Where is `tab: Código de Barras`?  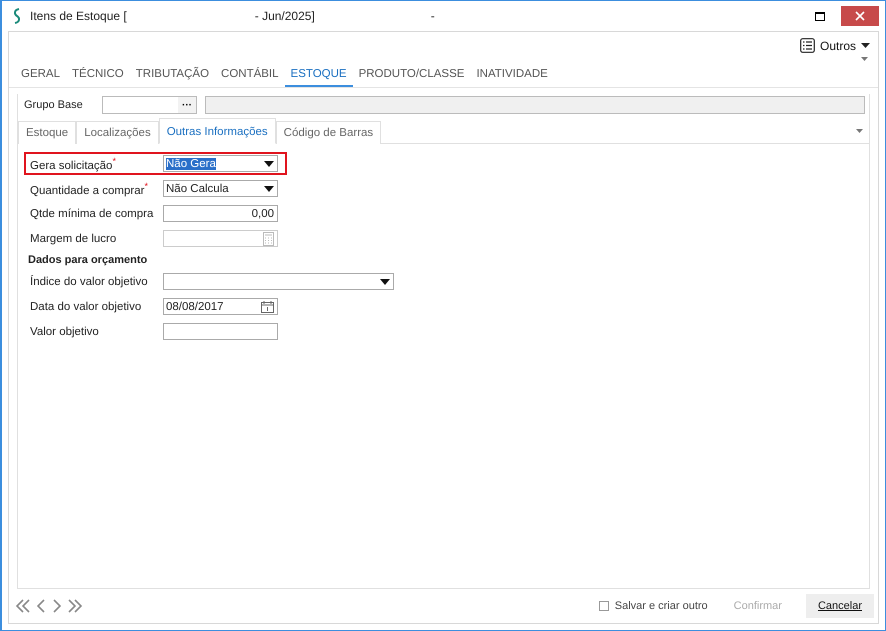
tab: Código de Barras is located at coordinates (329, 132).